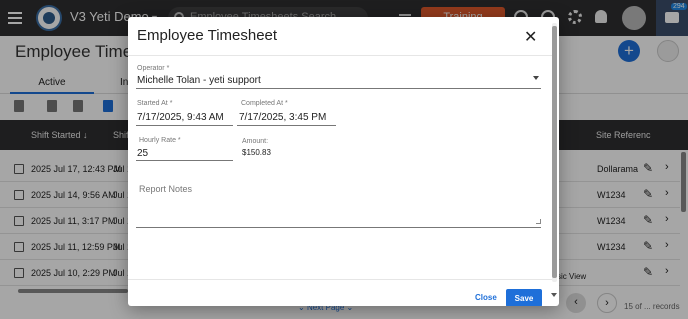 This screenshot has height=319, width=688. I want to click on started-at-label: Started At *, so click(155, 103).